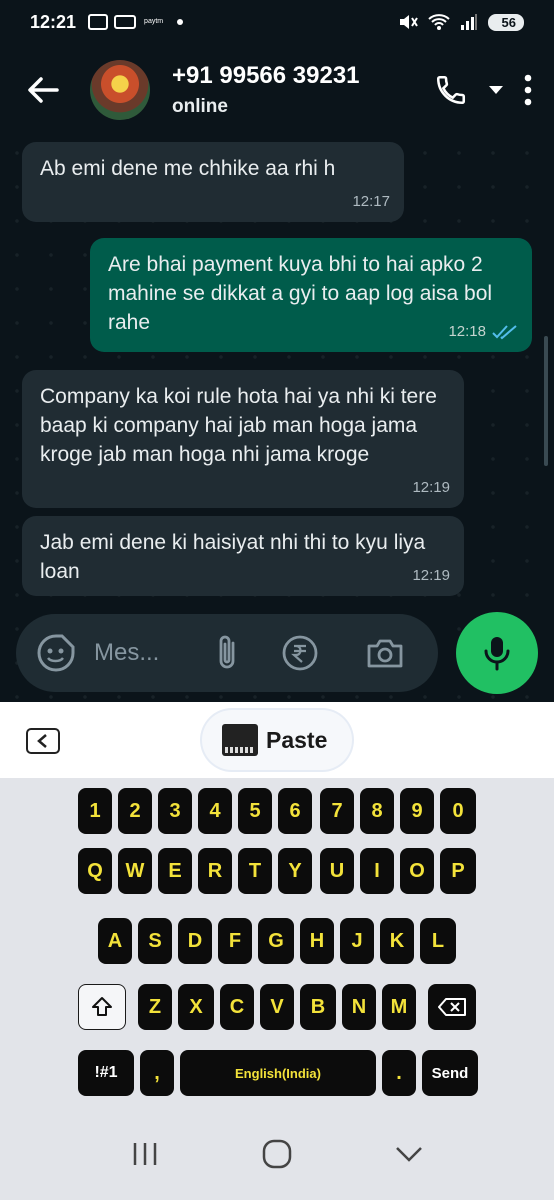 This screenshot has height=1200, width=554. I want to click on dropdown-icon, so click(496, 90).